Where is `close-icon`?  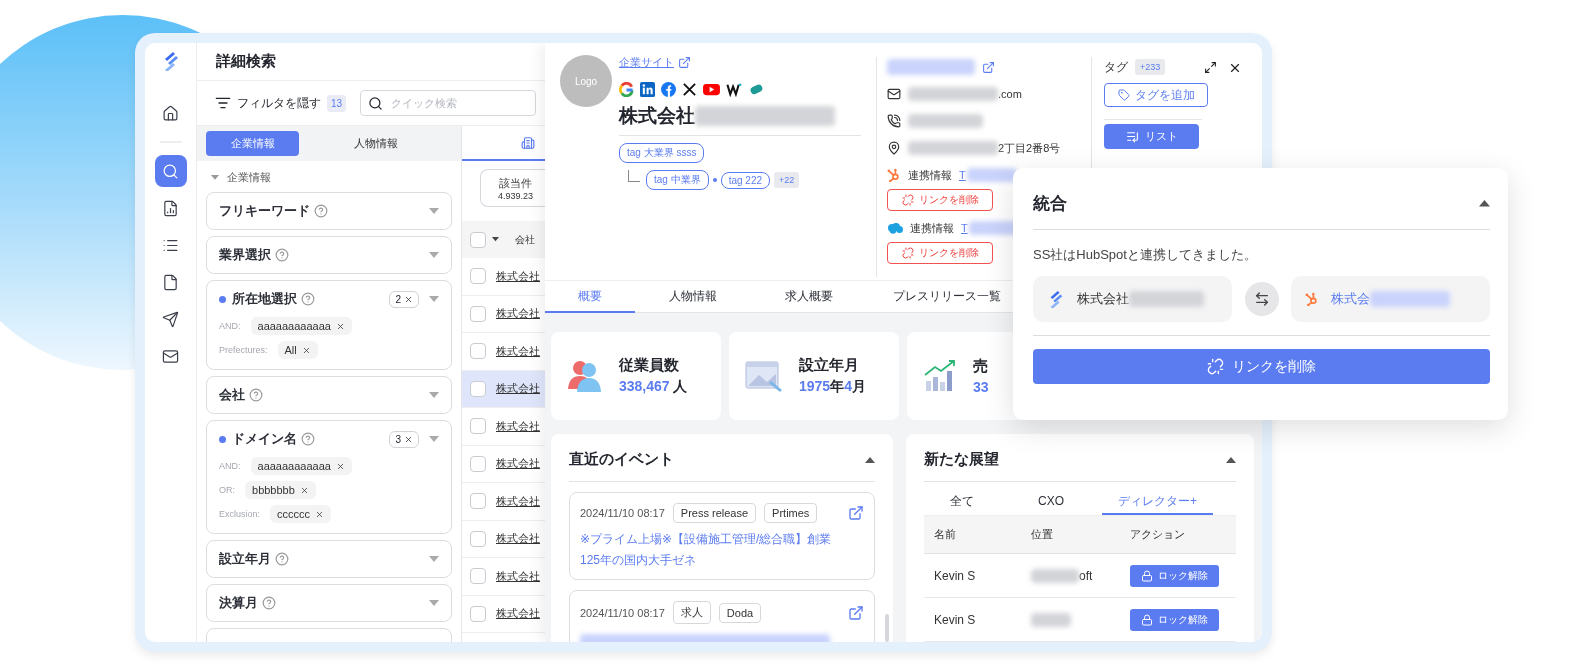
close-icon is located at coordinates (1235, 68).